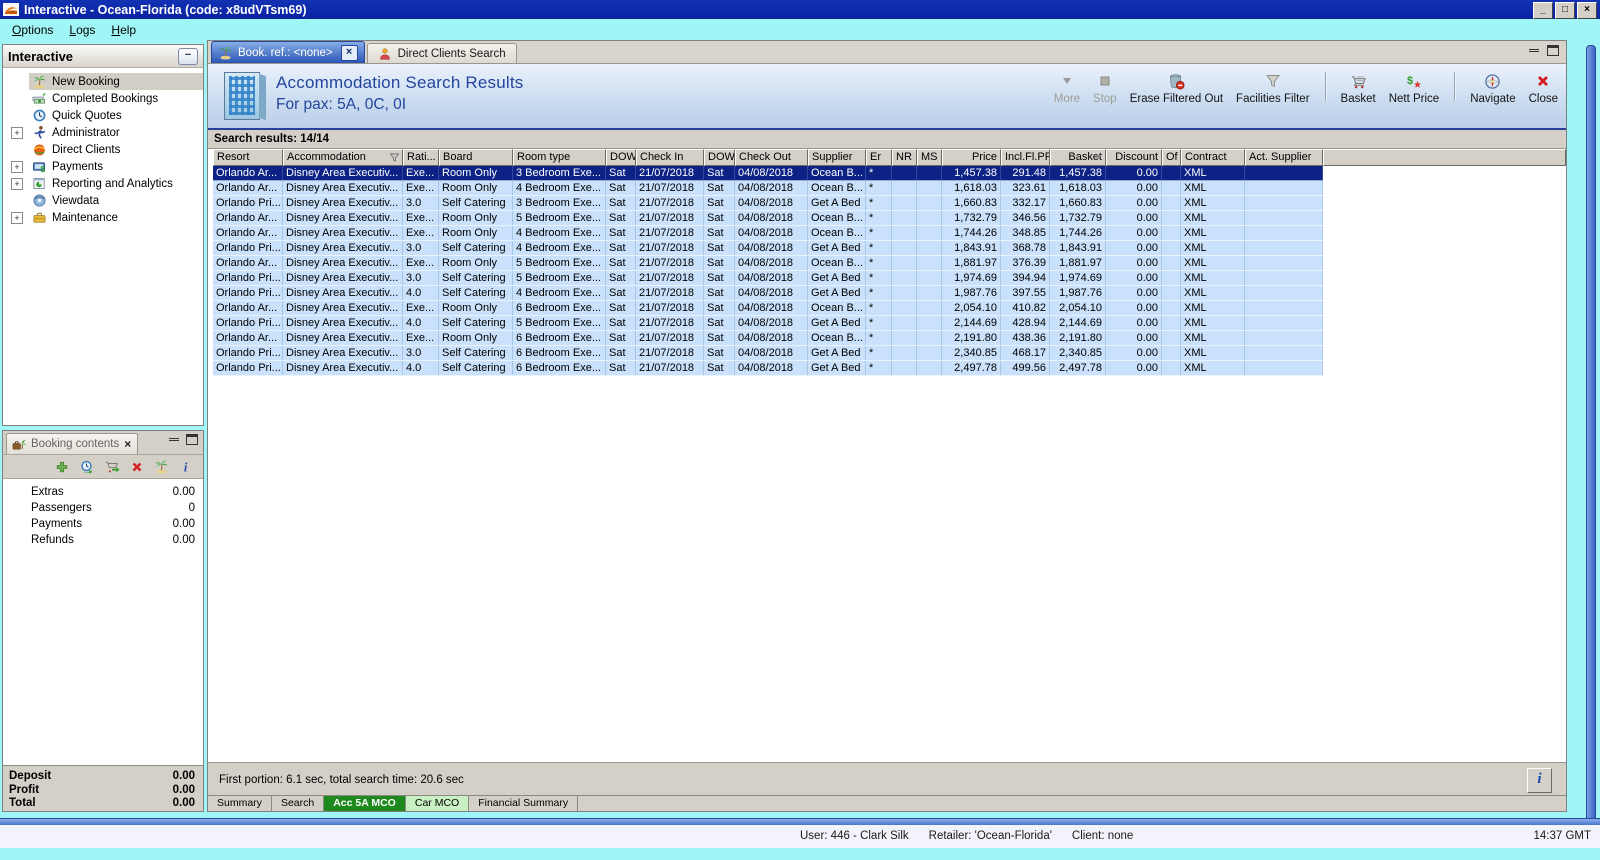  What do you see at coordinates (1587, 10) in the screenshot?
I see `close-button: ×` at bounding box center [1587, 10].